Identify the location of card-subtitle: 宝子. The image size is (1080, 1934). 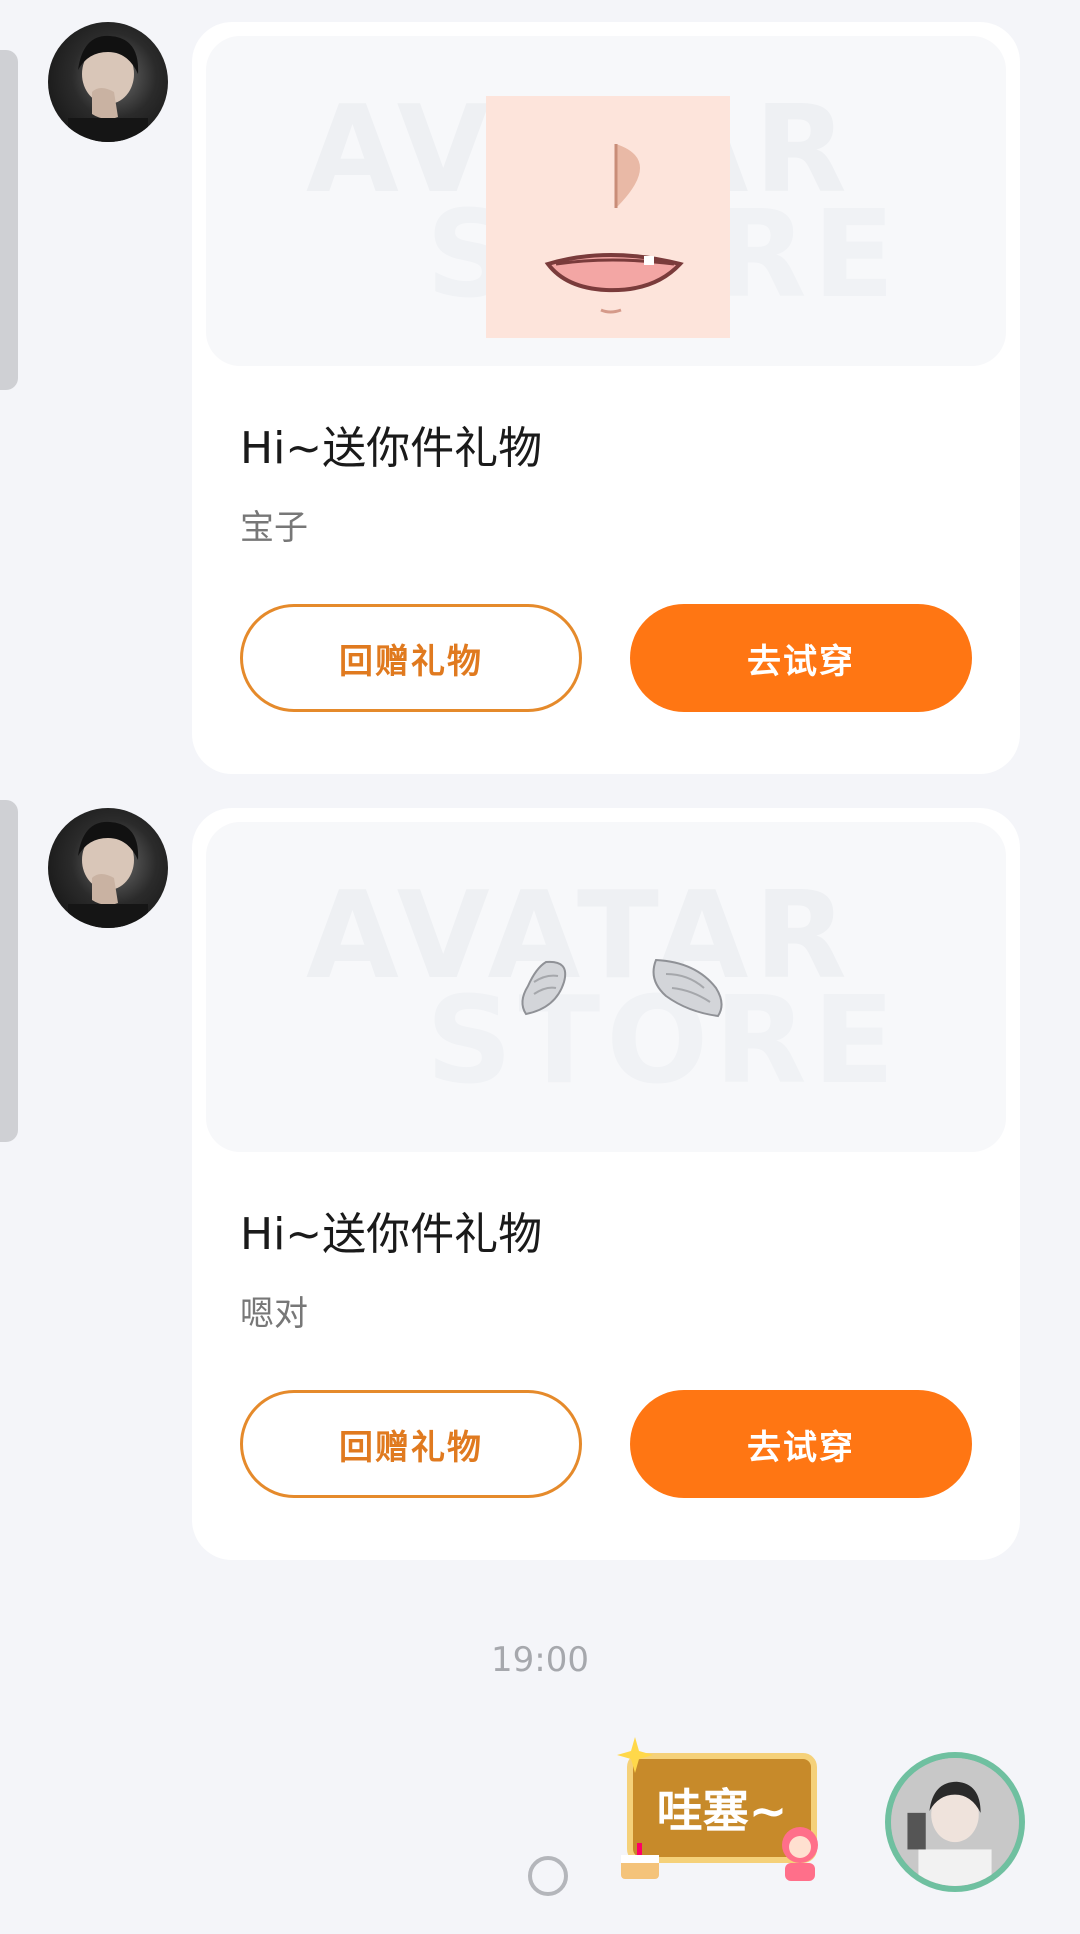
(274, 528).